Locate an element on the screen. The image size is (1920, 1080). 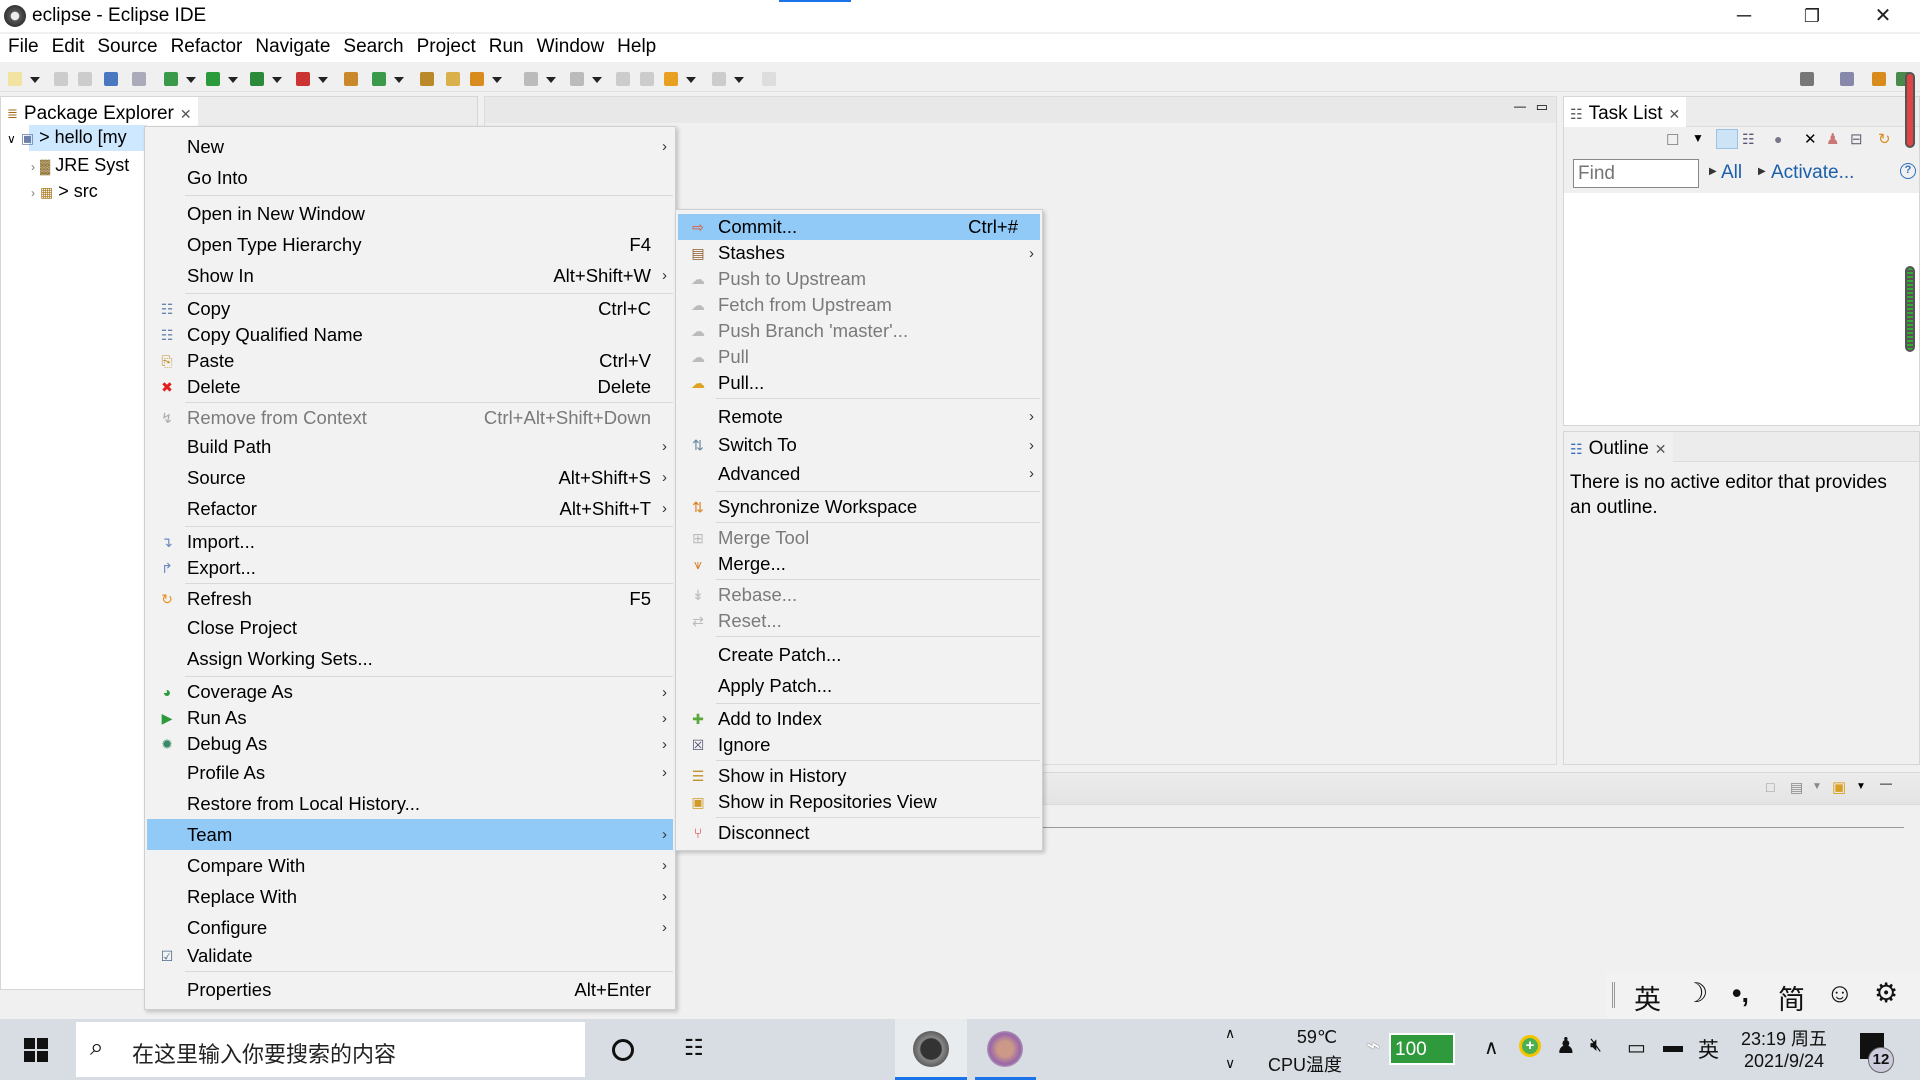
task-view-button: ☷ is located at coordinates (694, 1048).